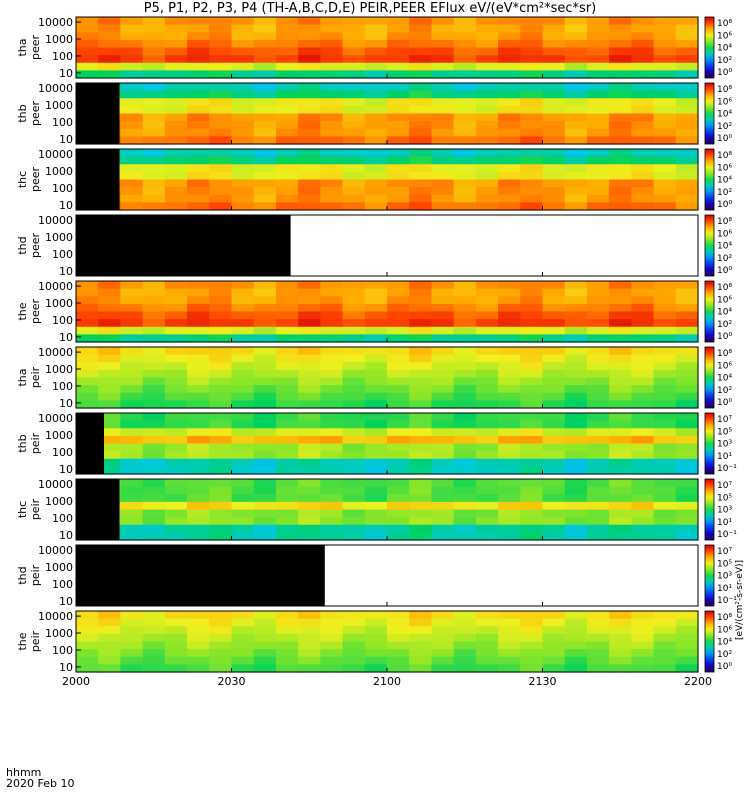 The width and height of the screenshot is (750, 800). What do you see at coordinates (724, 127) in the screenshot?
I see `colorbar-tick-label: 10²` at bounding box center [724, 127].